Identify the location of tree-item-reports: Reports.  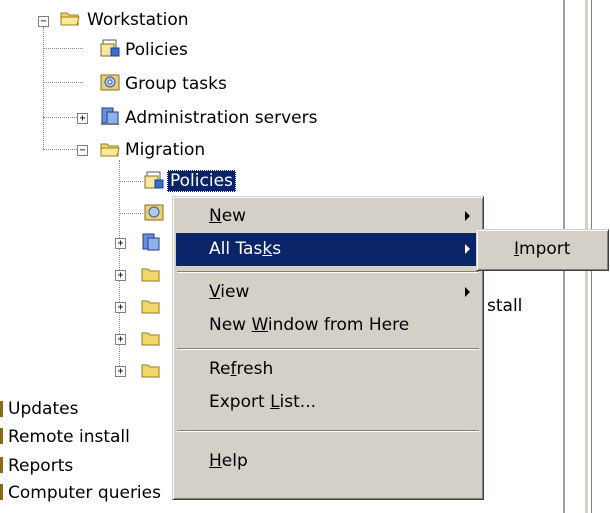
(40, 466).